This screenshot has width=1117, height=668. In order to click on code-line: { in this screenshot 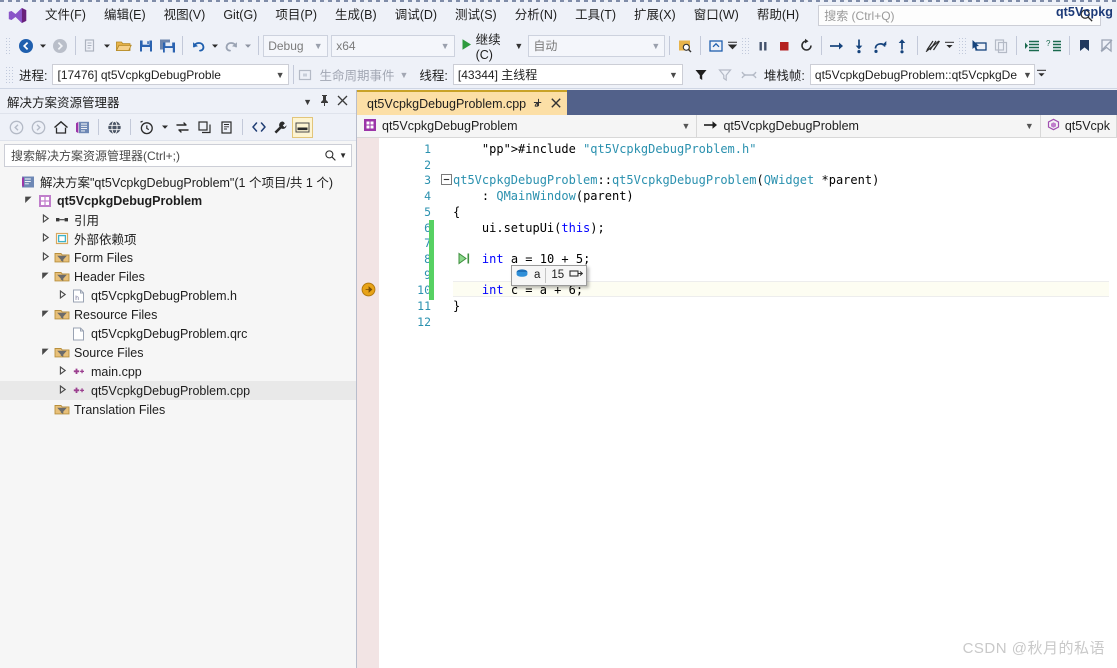, I will do `click(456, 212)`.